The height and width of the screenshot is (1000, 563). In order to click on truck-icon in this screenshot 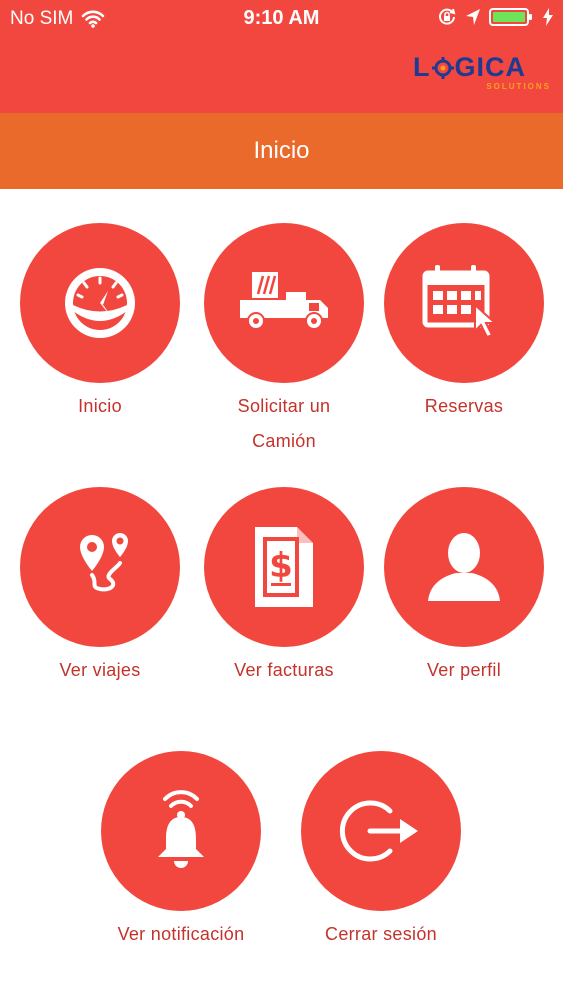, I will do `click(284, 303)`.